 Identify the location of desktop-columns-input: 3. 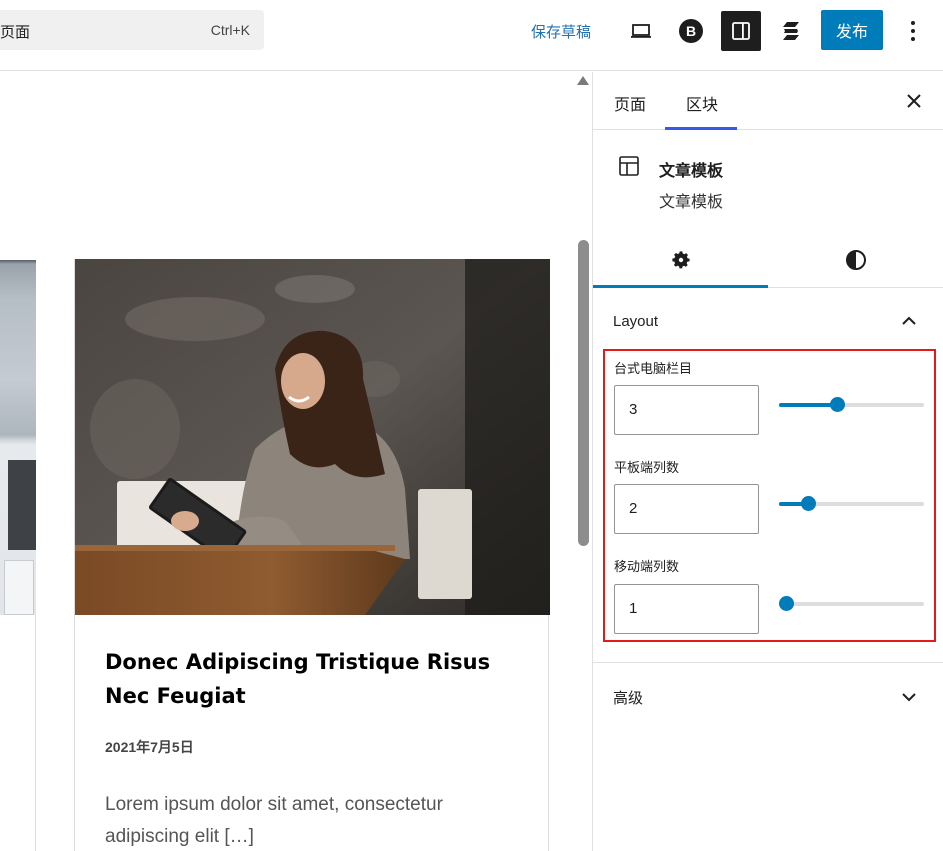
(686, 410).